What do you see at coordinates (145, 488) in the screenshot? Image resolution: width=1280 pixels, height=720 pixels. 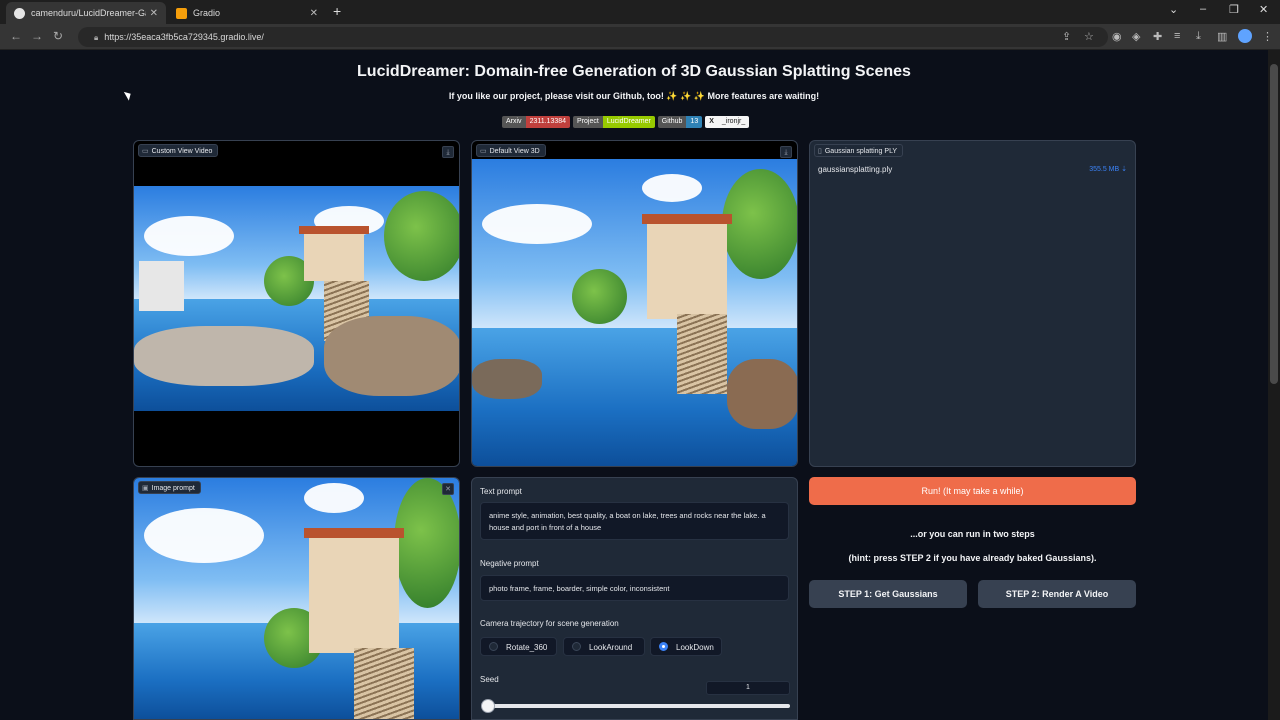 I see `image-icon: ▣` at bounding box center [145, 488].